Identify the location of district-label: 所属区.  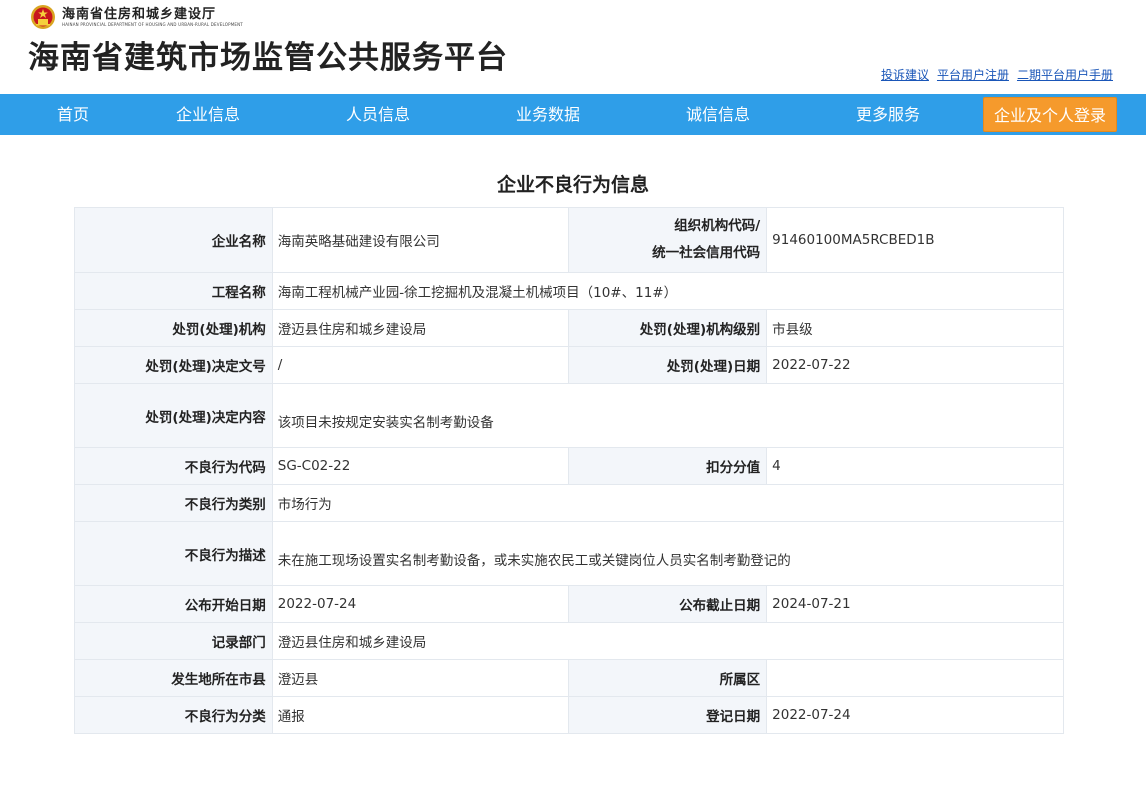
(668, 678).